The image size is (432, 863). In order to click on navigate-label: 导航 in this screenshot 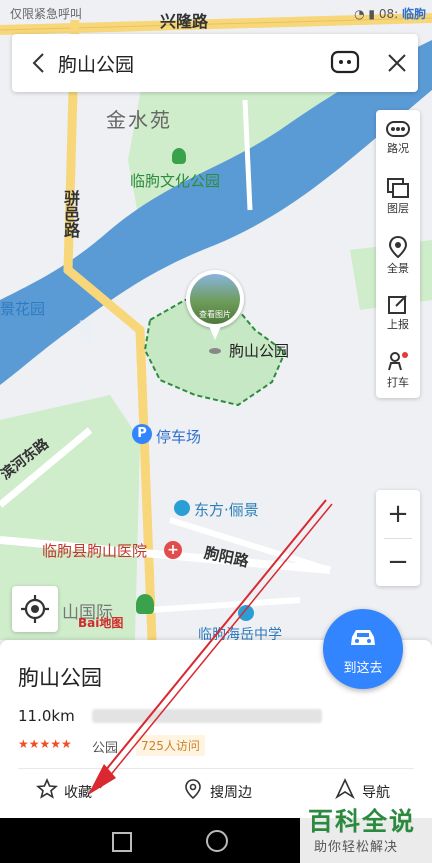, I will do `click(376, 793)`.